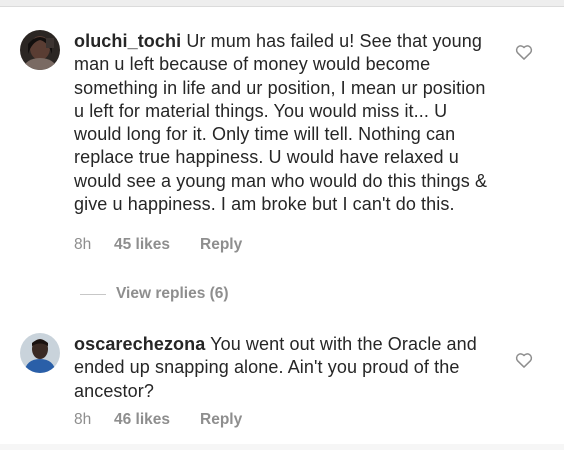 The width and height of the screenshot is (564, 450). Describe the element at coordinates (93, 294) in the screenshot. I see `replies-divider-line` at that location.